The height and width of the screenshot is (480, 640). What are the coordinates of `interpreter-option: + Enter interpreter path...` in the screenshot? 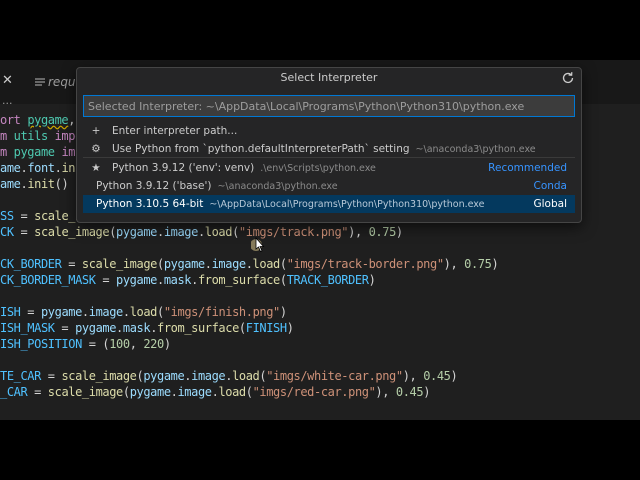 It's located at (329, 131).